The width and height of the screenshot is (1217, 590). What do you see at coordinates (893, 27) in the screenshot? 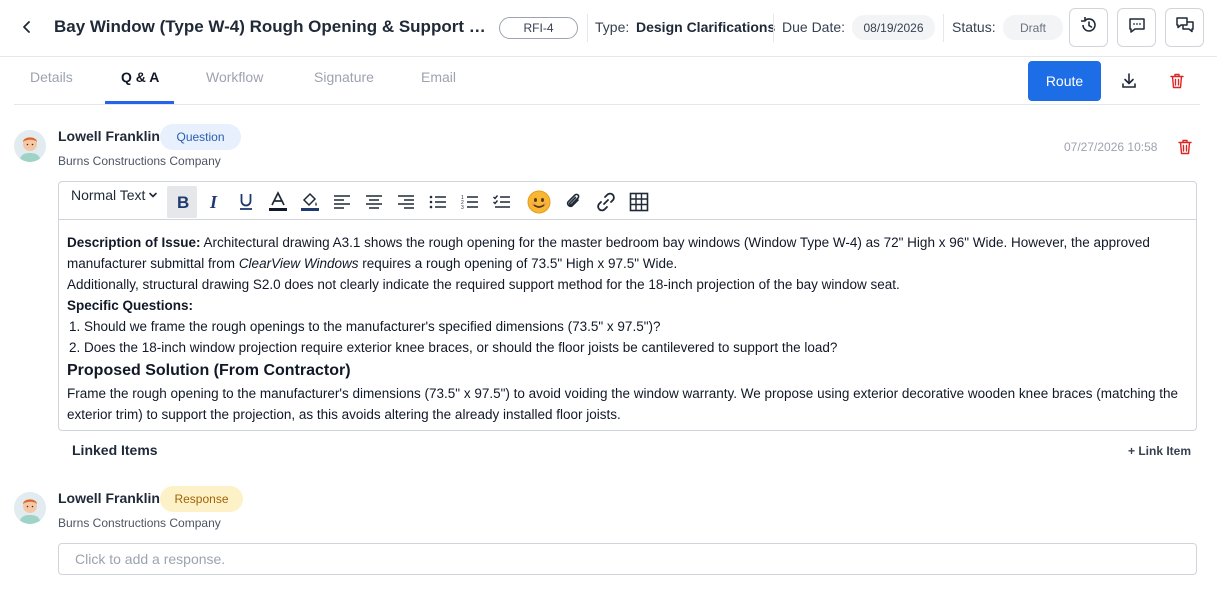
I see `due-date-value: 08/19/2026` at bounding box center [893, 27].